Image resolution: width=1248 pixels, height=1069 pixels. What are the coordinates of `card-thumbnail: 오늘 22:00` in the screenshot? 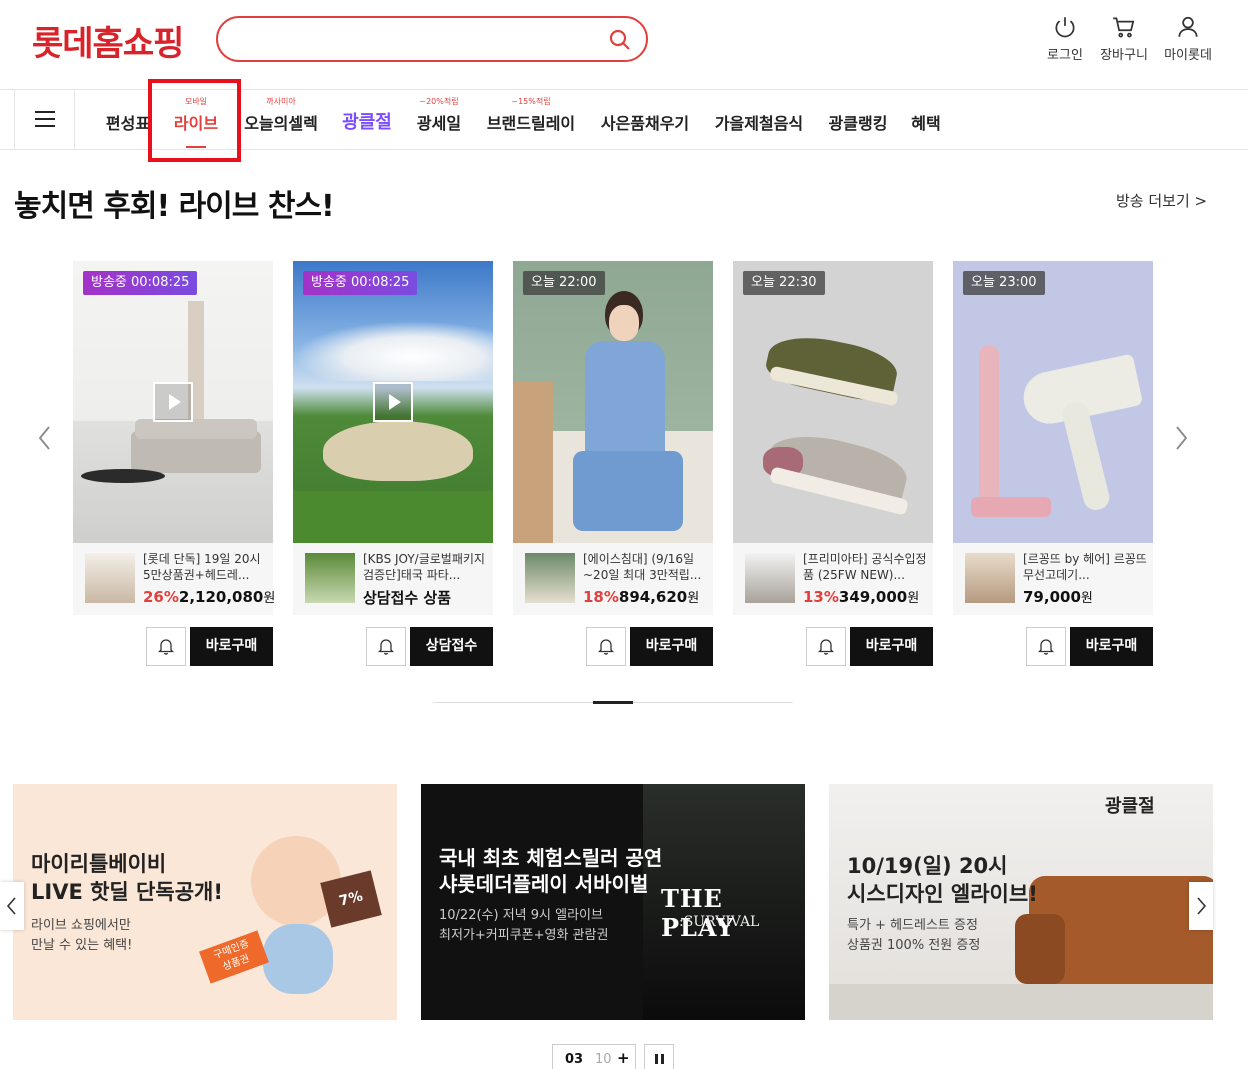 It's located at (613, 402).